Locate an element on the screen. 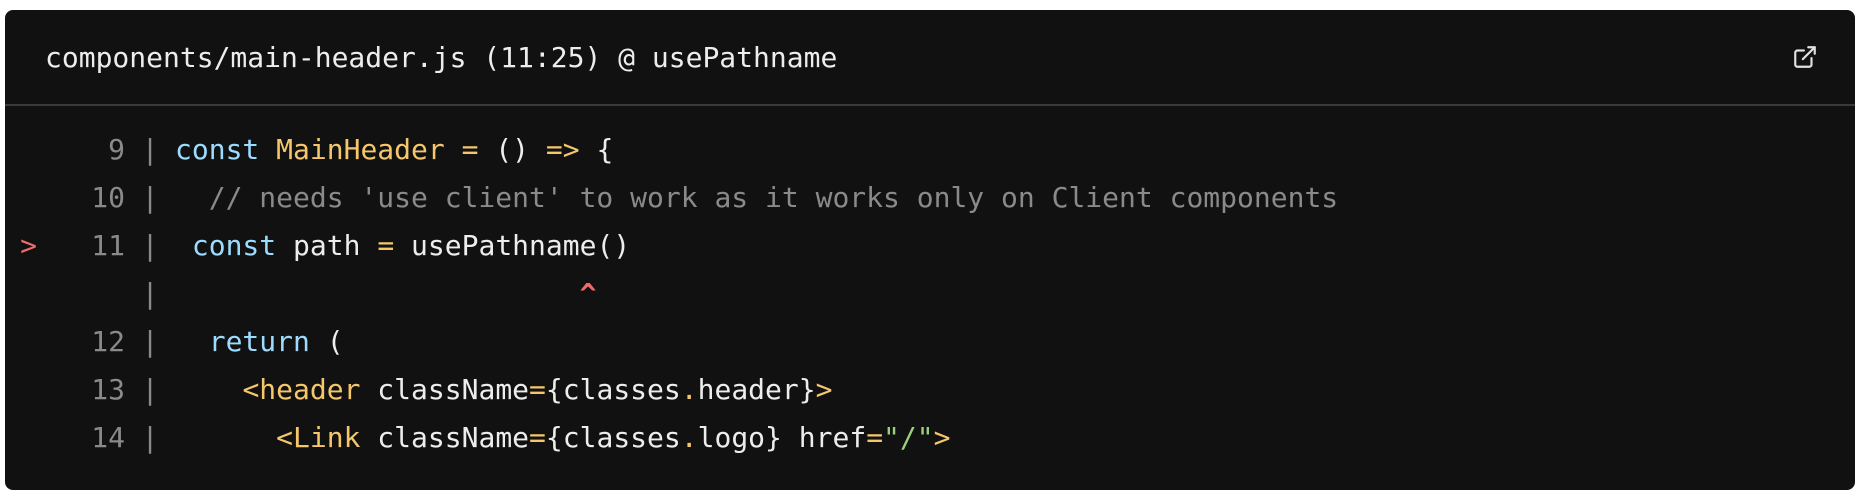 The width and height of the screenshot is (1860, 500). code-line: | ^ is located at coordinates (930, 294).